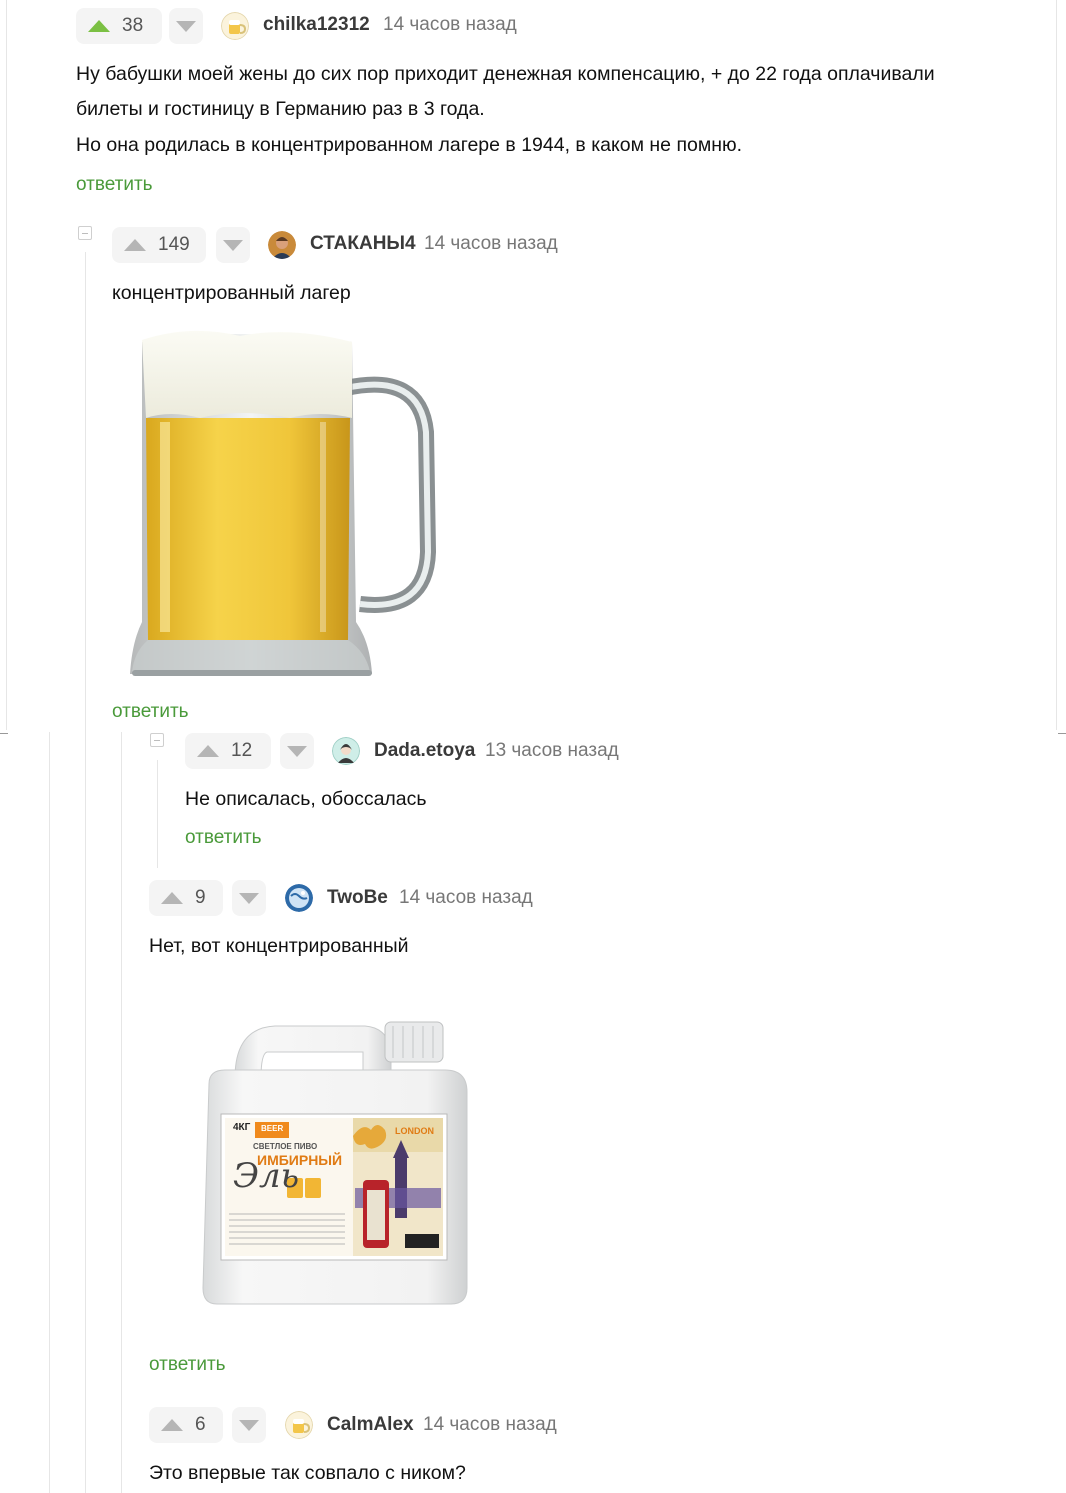 The height and width of the screenshot is (1493, 1066). What do you see at coordinates (200, 1424) in the screenshot?
I see `rating-count: 6` at bounding box center [200, 1424].